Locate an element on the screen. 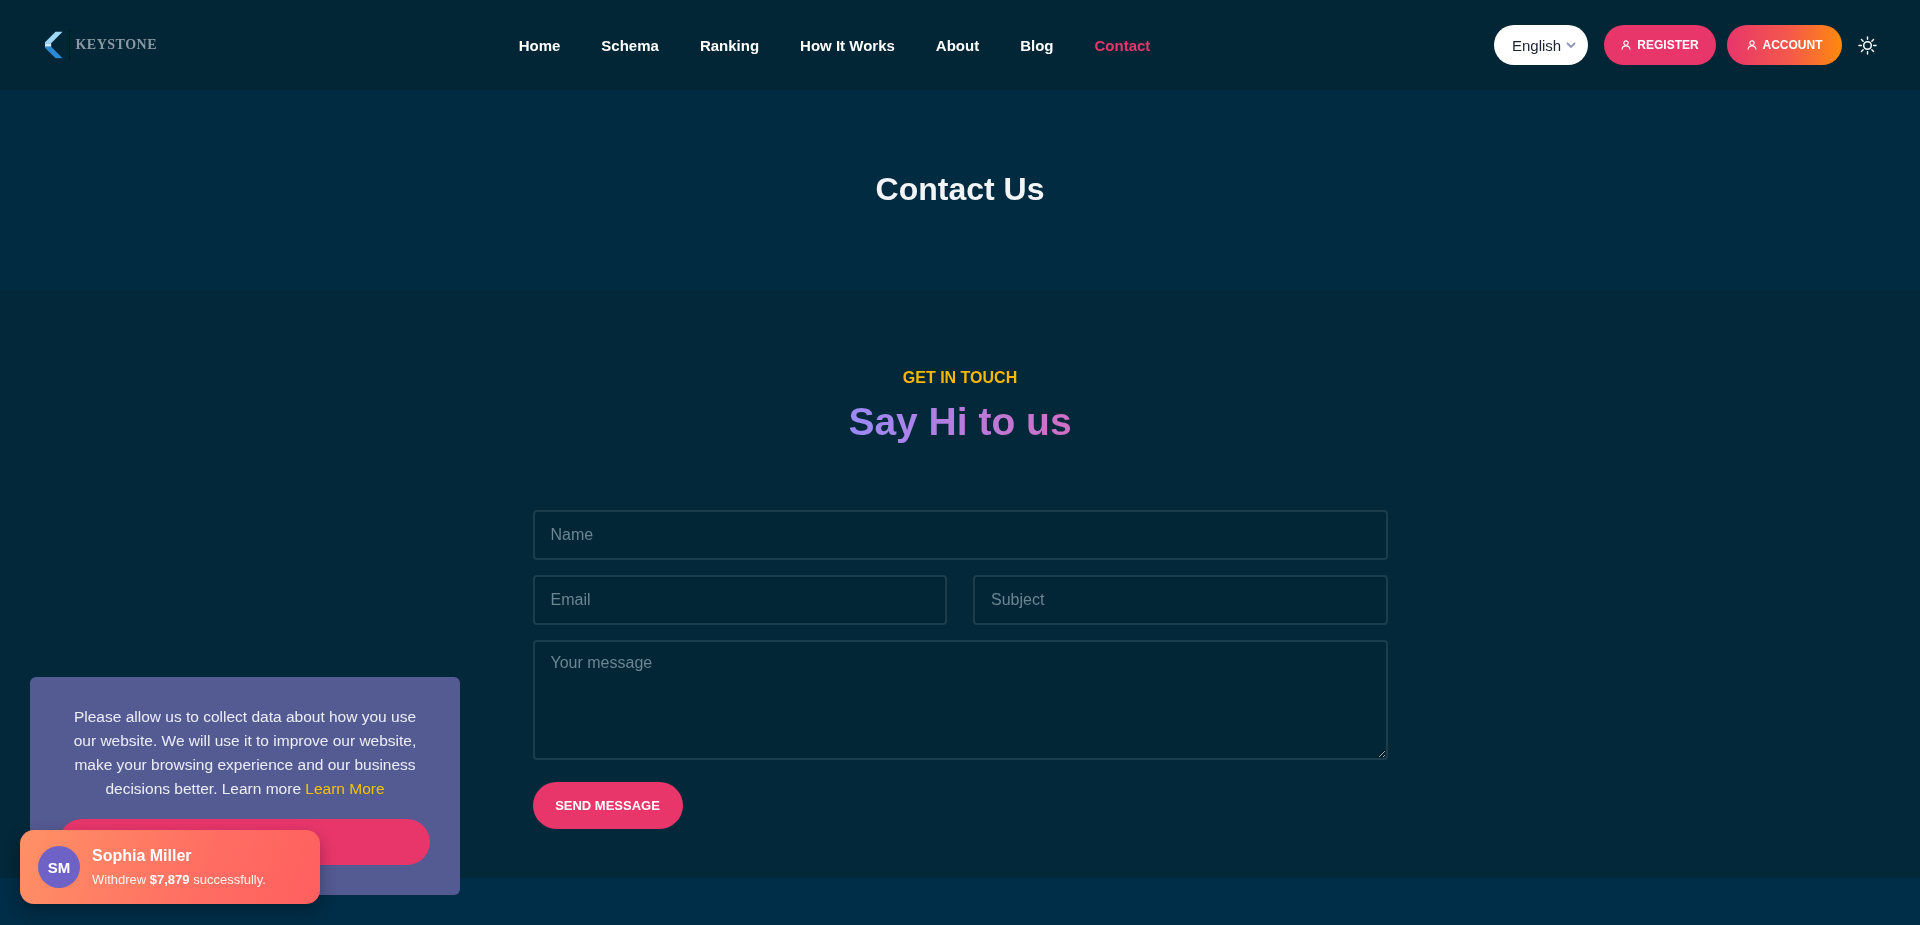 The image size is (1920, 925). page-title: Contact Us is located at coordinates (960, 189).